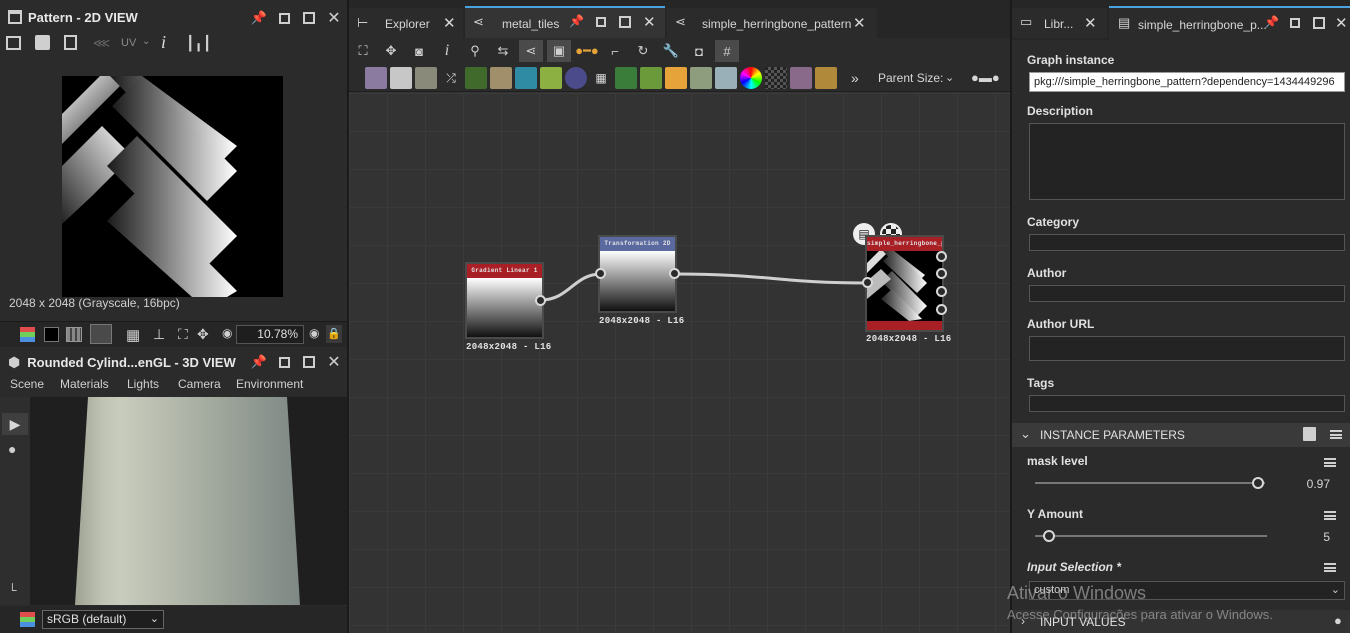 The width and height of the screenshot is (1350, 633). What do you see at coordinates (1336, 434) in the screenshot?
I see `menu-icon` at bounding box center [1336, 434].